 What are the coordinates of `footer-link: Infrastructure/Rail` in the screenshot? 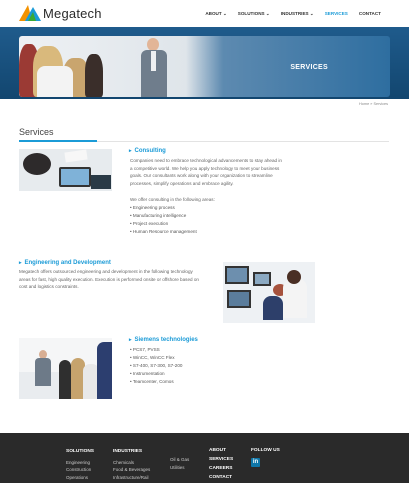 It's located at (131, 478).